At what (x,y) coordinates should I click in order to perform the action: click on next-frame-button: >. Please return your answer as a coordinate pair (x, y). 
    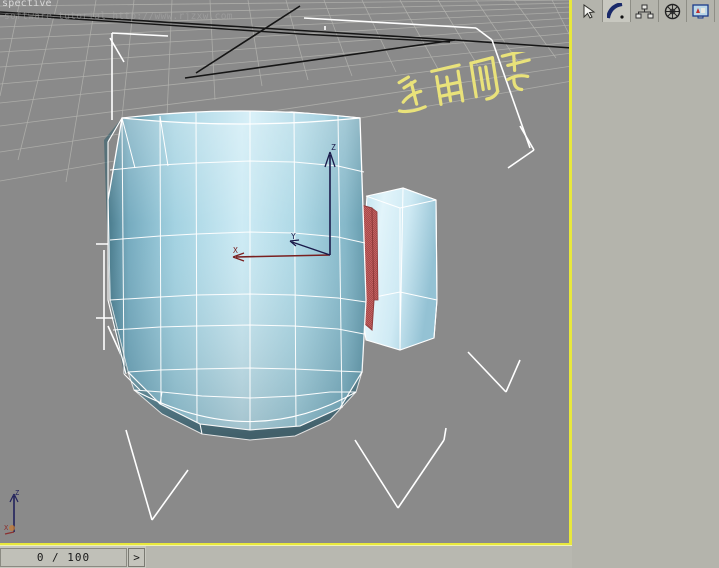
    Looking at the image, I should click on (136, 557).